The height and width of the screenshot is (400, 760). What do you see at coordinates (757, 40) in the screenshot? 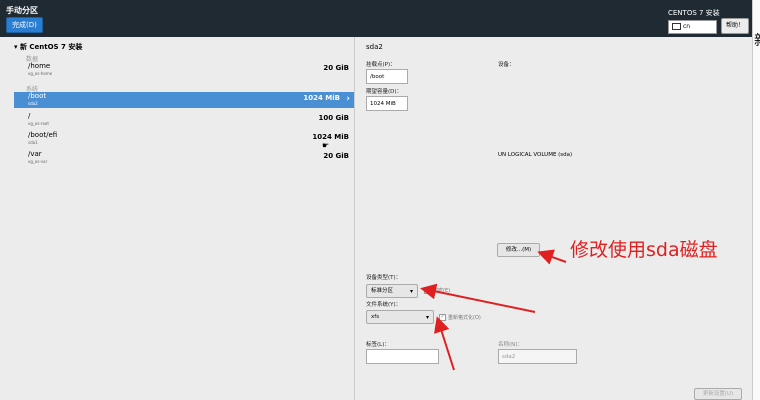
I see `edge-character: 新` at bounding box center [757, 40].